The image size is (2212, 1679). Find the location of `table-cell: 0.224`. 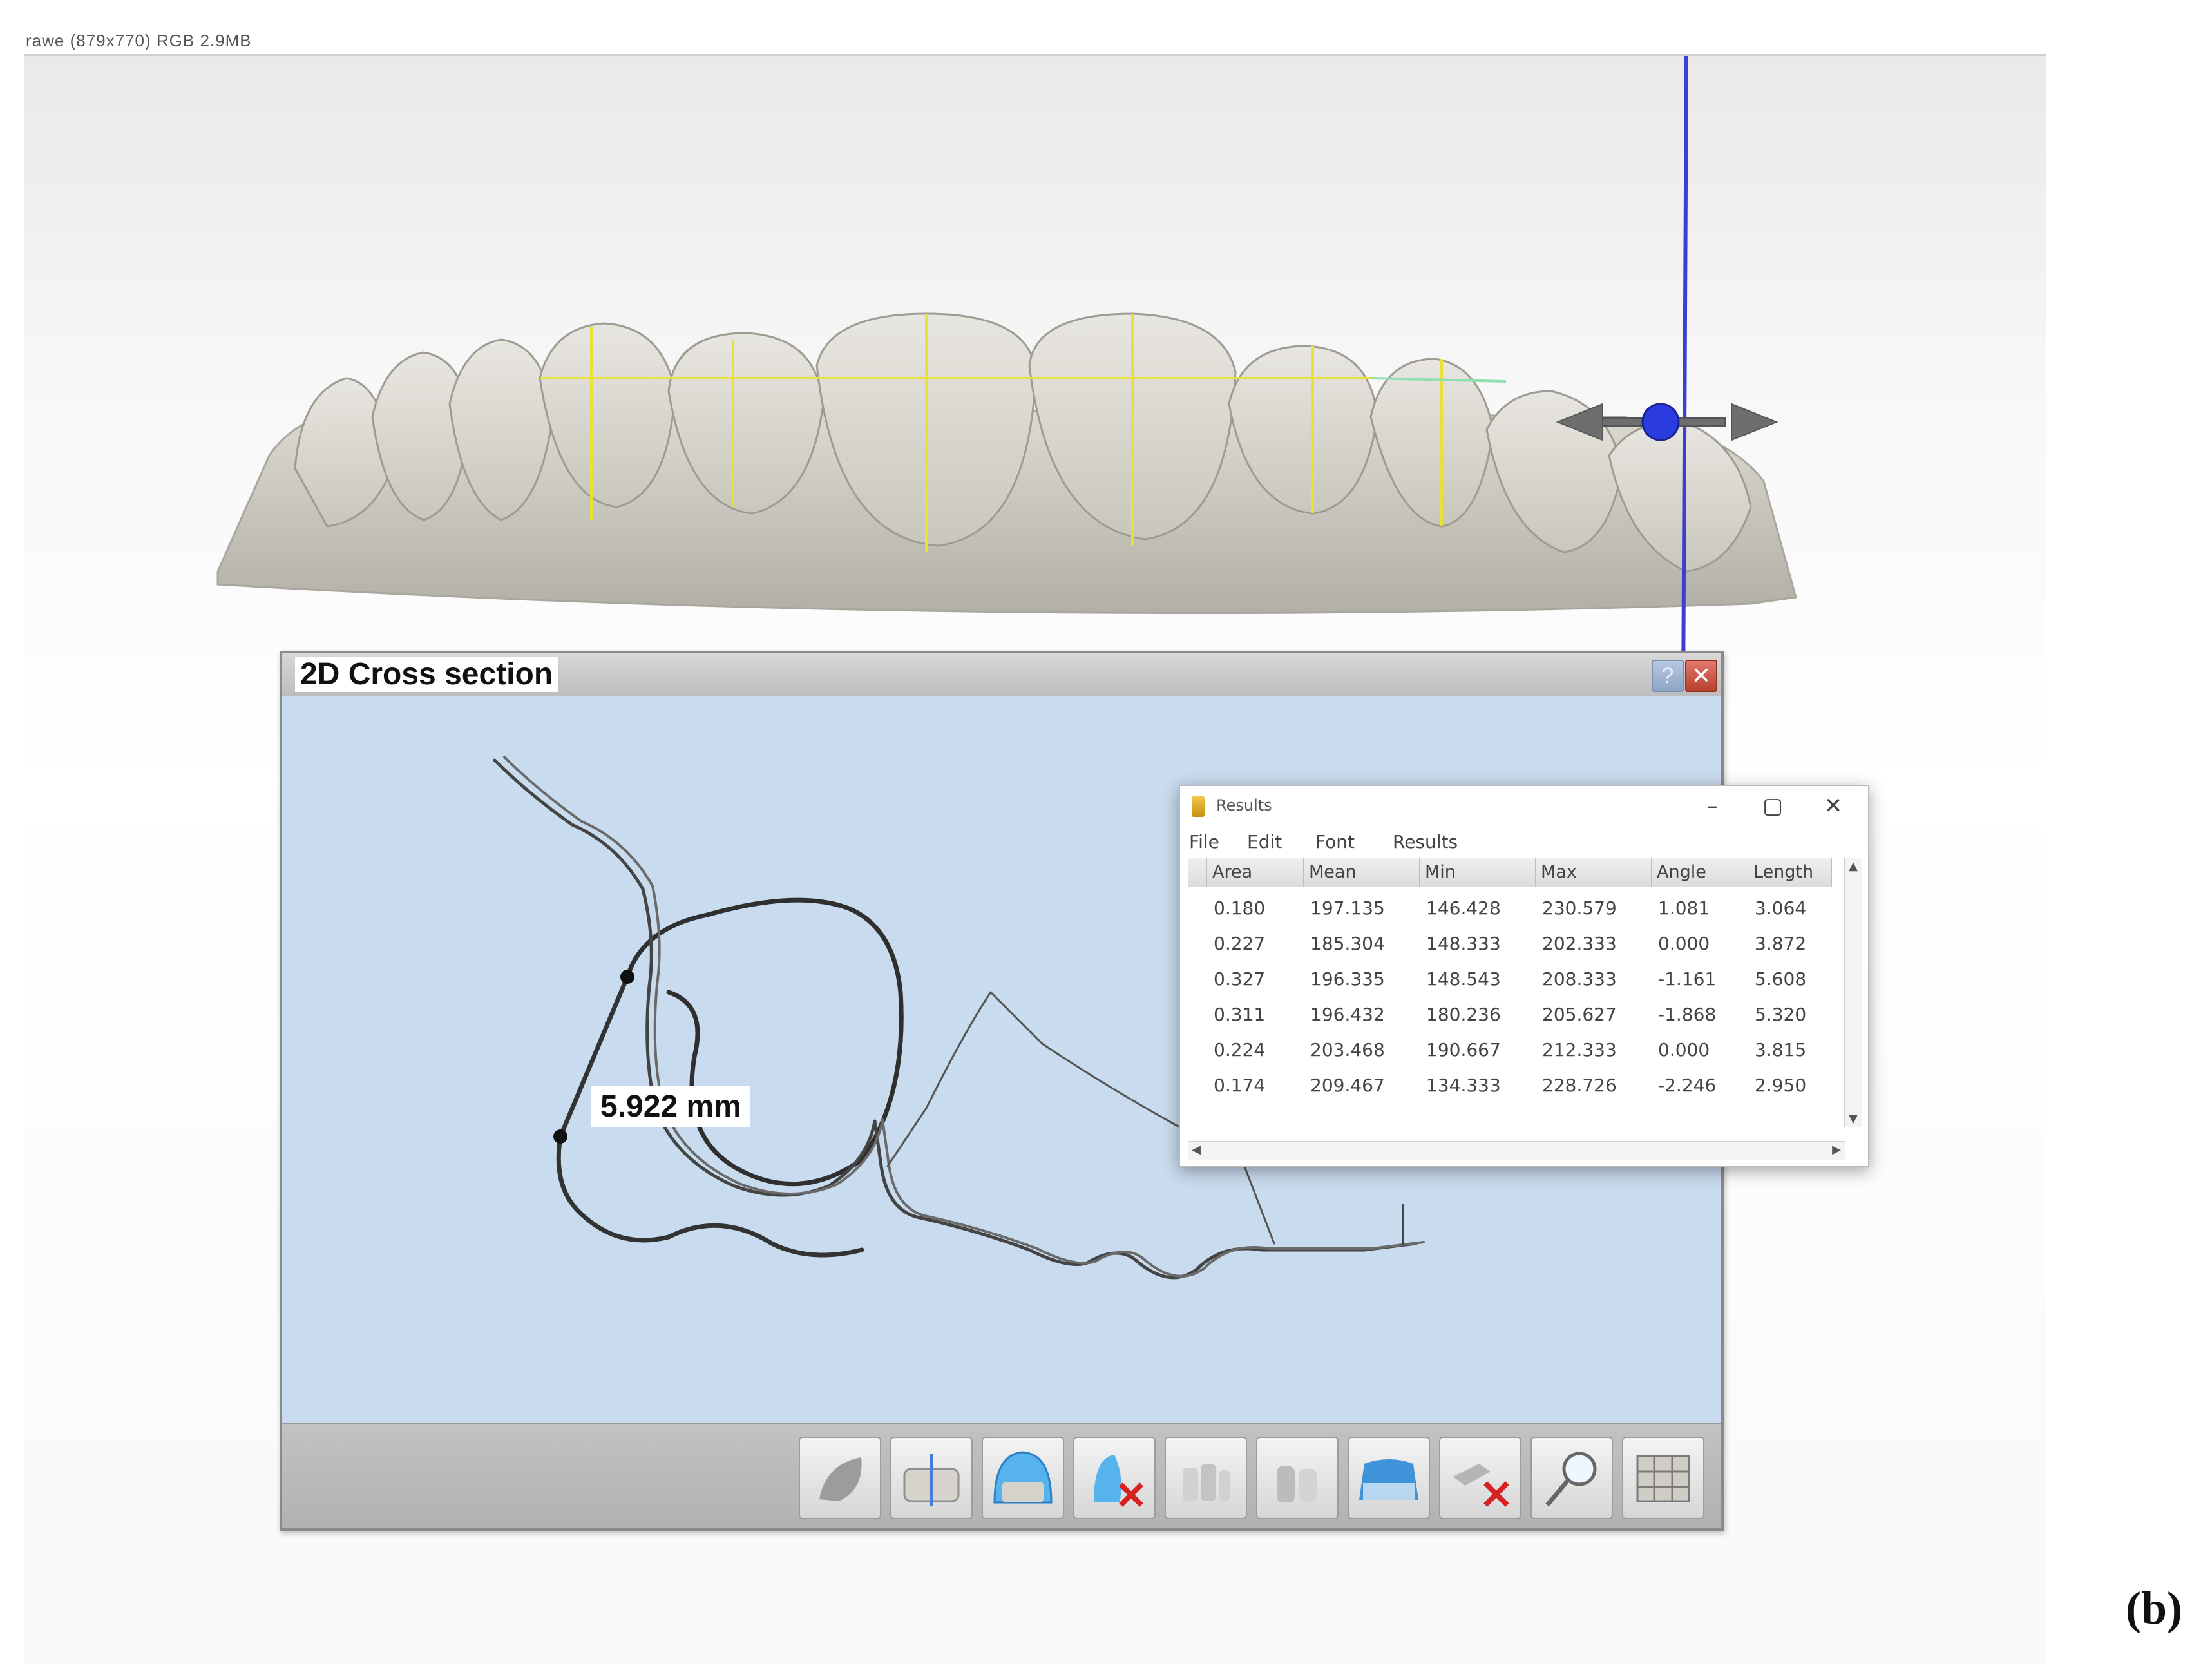

table-cell: 0.224 is located at coordinates (1240, 1049).